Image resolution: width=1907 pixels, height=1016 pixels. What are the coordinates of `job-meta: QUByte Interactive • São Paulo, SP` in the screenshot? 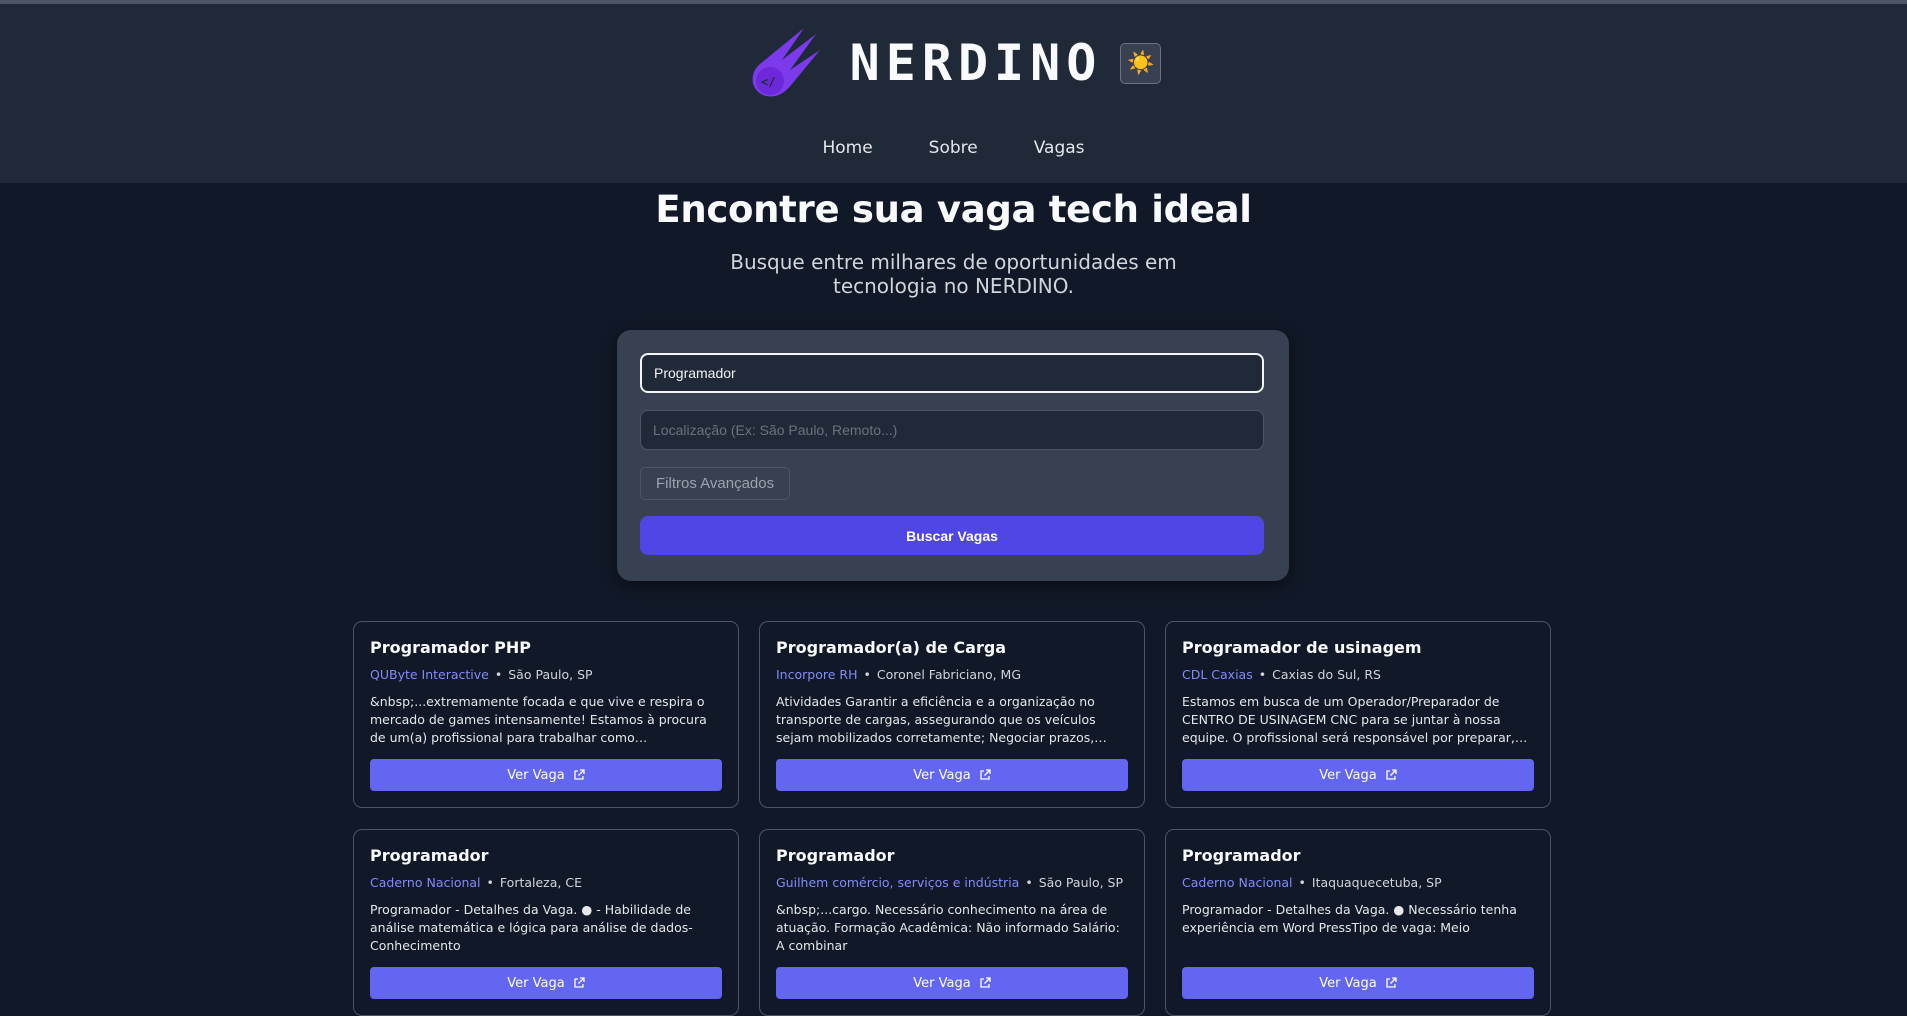 It's located at (546, 674).